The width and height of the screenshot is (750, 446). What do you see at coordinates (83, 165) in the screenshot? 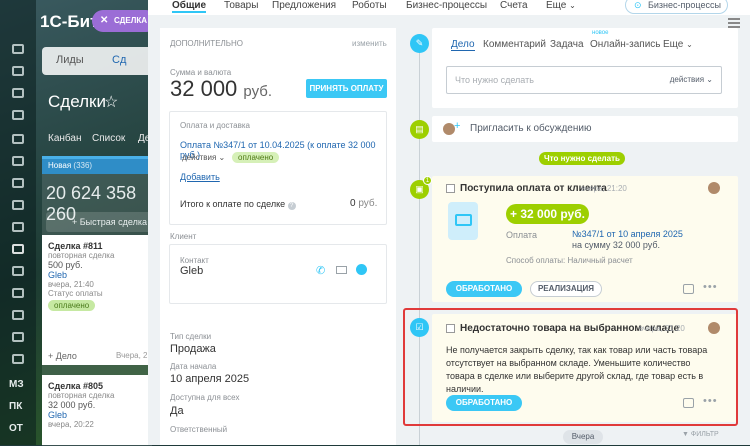
I see `column-count: (336)` at bounding box center [83, 165].